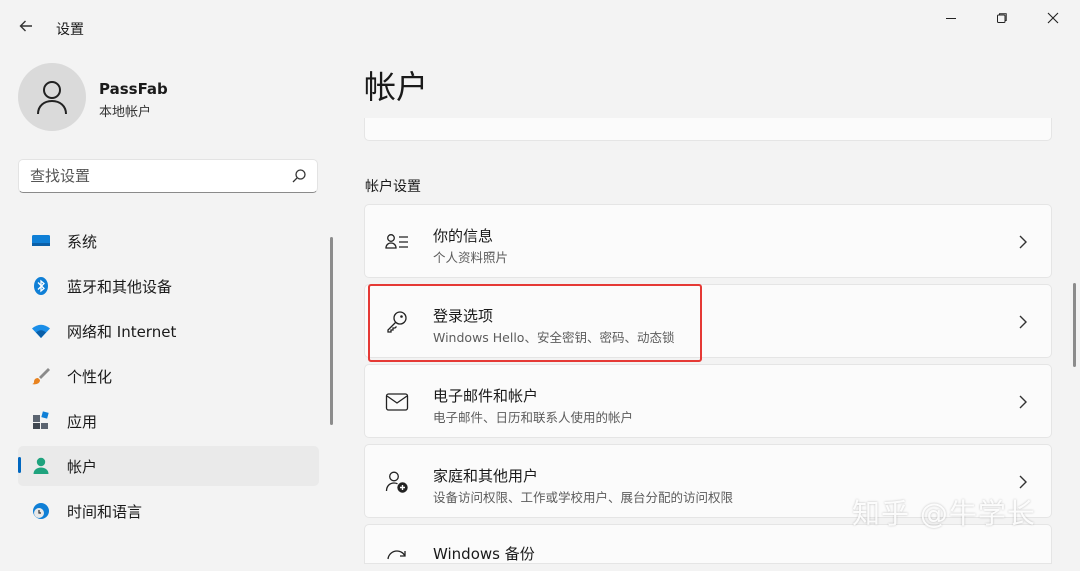 Image resolution: width=1080 pixels, height=571 pixels. I want to click on sidebar-scrollbar, so click(331, 331).